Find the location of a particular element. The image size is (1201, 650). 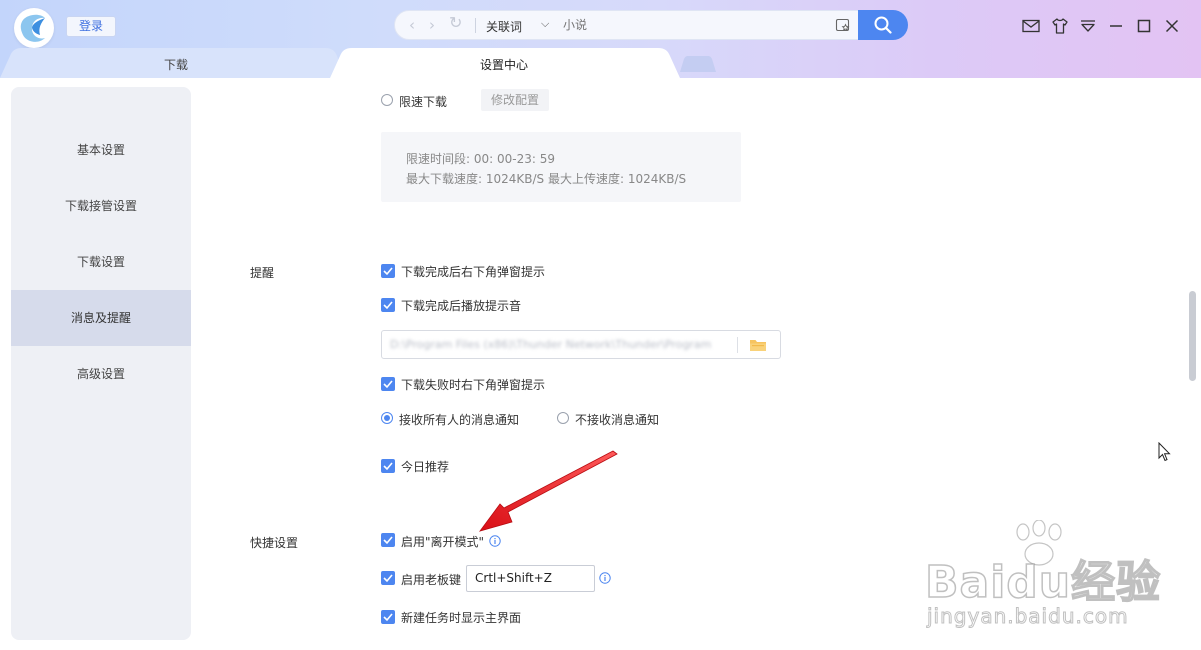

show-main-checkbox is located at coordinates (388, 617).